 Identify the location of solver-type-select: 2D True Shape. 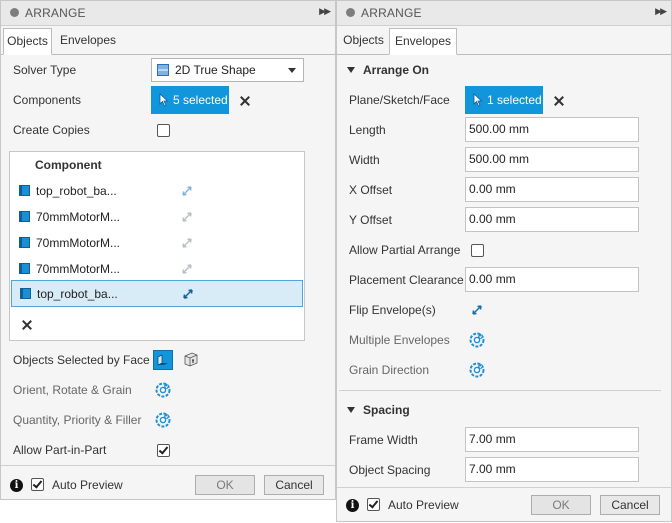
(227, 70).